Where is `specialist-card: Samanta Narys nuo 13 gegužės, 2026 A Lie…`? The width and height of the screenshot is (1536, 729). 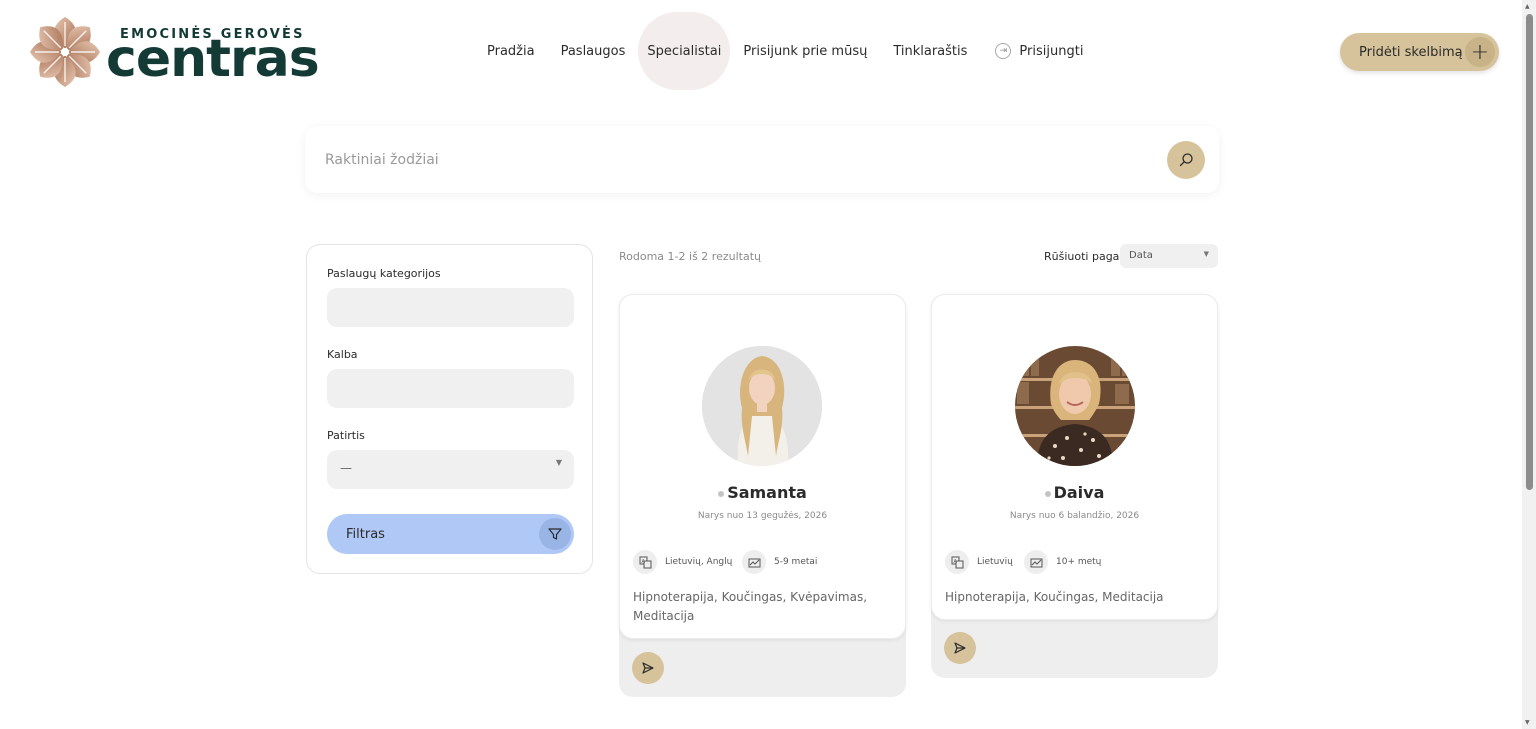
specialist-card: Samanta Narys nuo 13 gegužės, 2026 A Lie… is located at coordinates (762, 495).